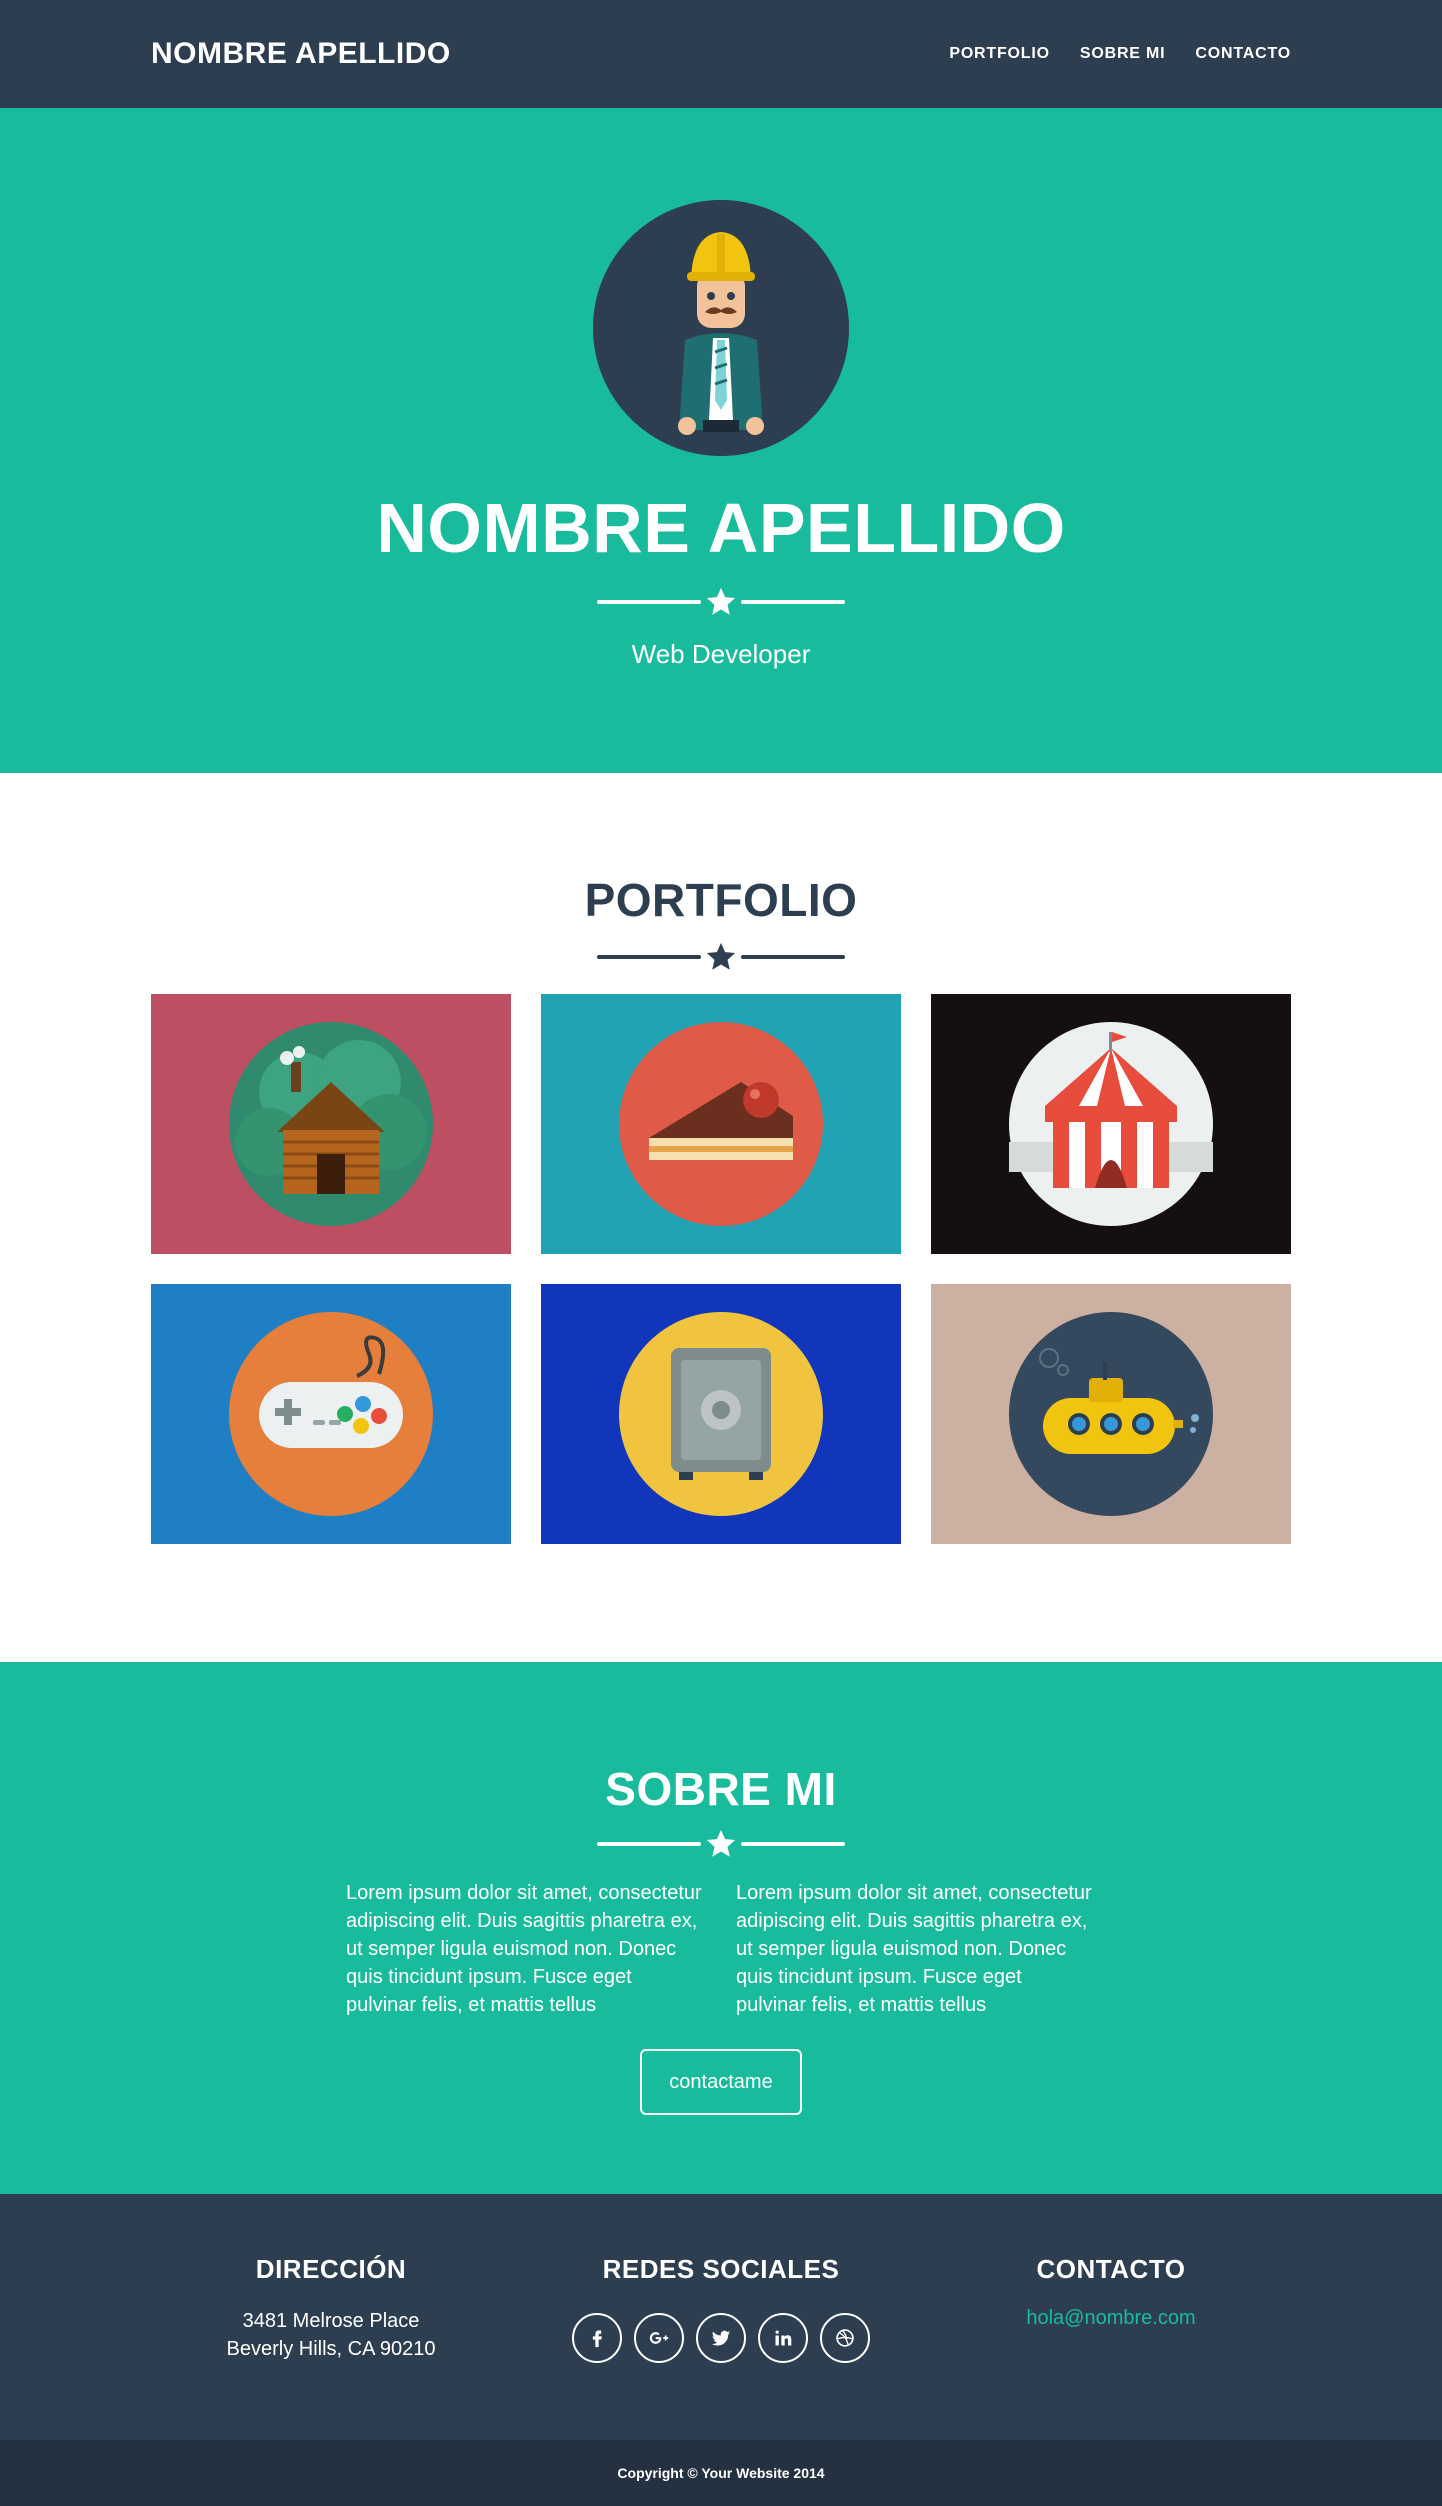 This screenshot has width=1442, height=2506. I want to click on google-plus-button, so click(659, 2338).